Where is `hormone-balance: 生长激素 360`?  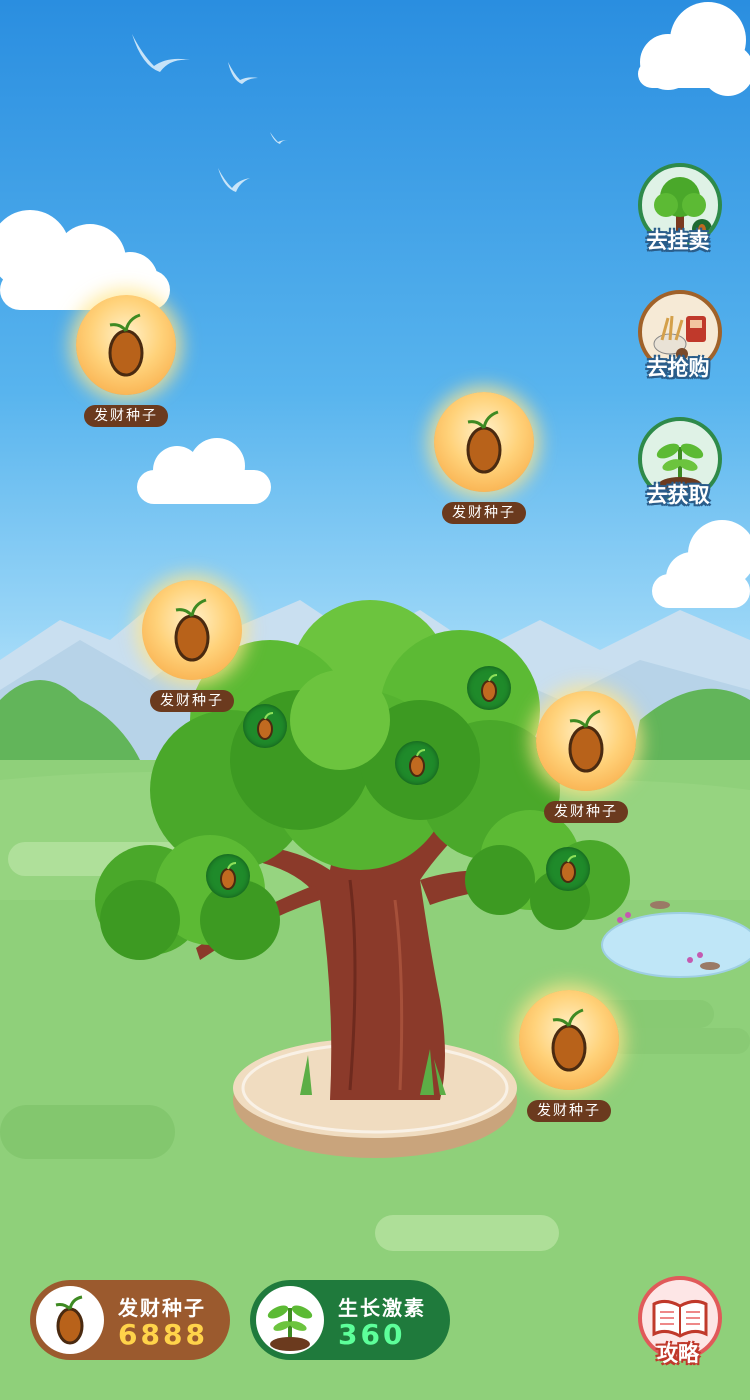
hormone-balance: 生长激素 360 is located at coordinates (350, 1320).